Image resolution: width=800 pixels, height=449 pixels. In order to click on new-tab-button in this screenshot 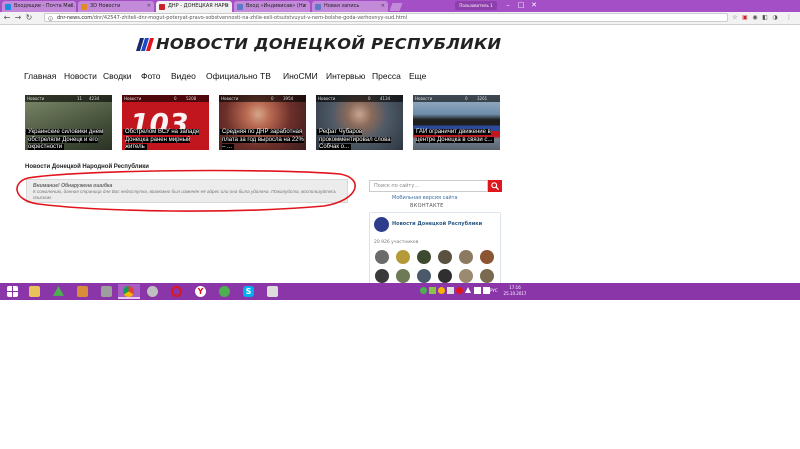, I will do `click(396, 7)`.